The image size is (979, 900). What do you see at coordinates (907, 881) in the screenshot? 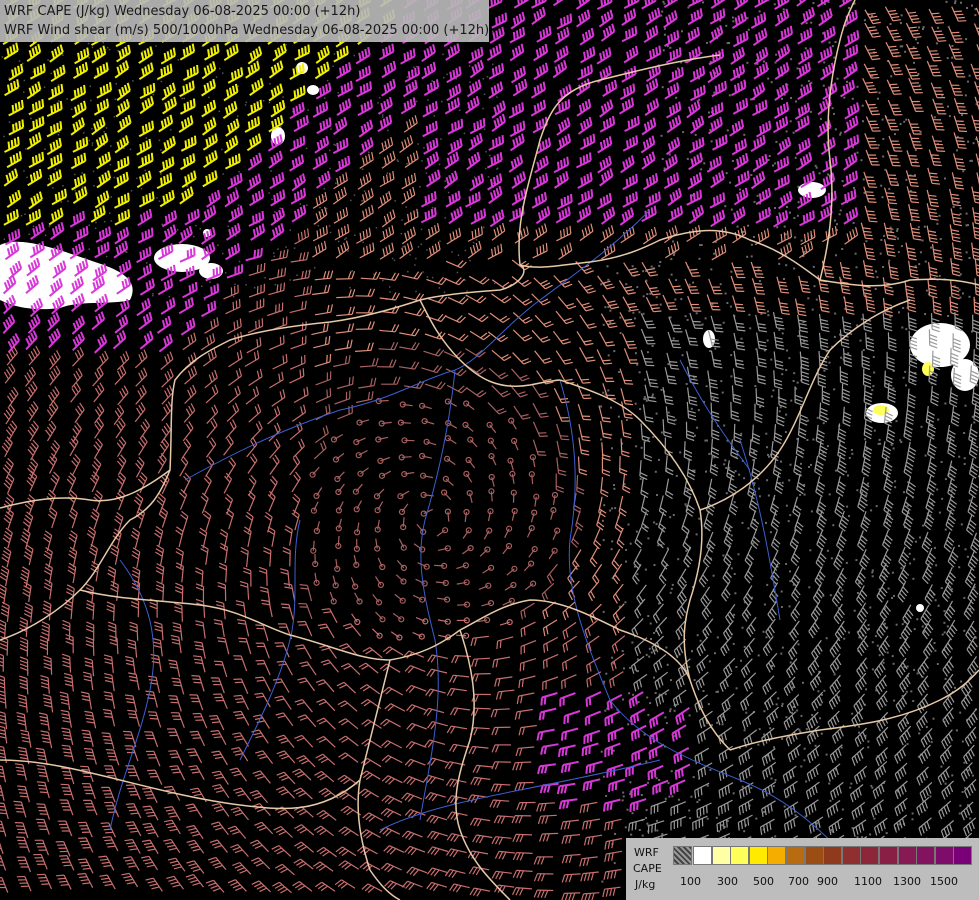
I see `legend-tick-label: 1300` at bounding box center [907, 881].